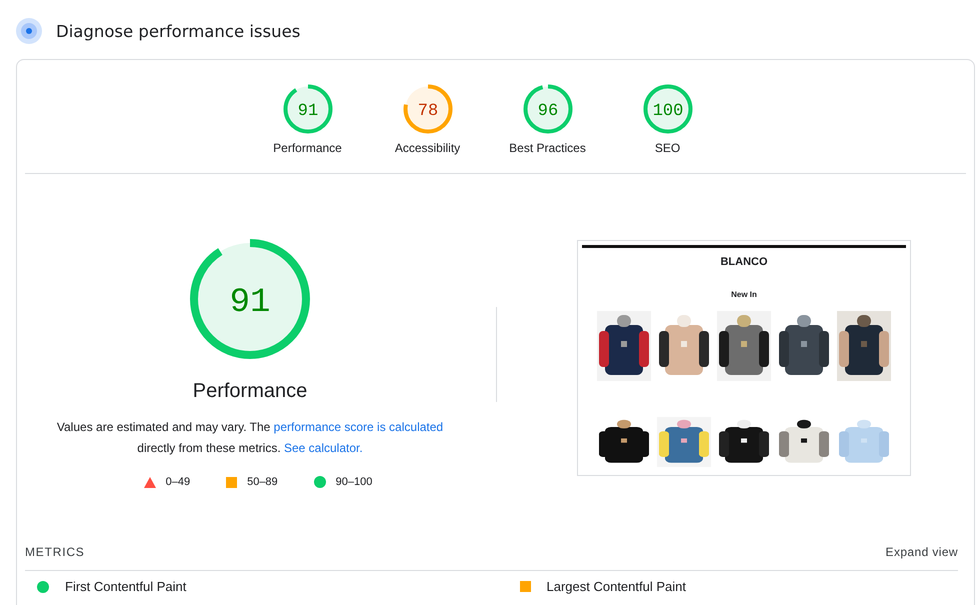 The image size is (979, 605). What do you see at coordinates (547, 148) in the screenshot?
I see `category-label: Best Practices` at bounding box center [547, 148].